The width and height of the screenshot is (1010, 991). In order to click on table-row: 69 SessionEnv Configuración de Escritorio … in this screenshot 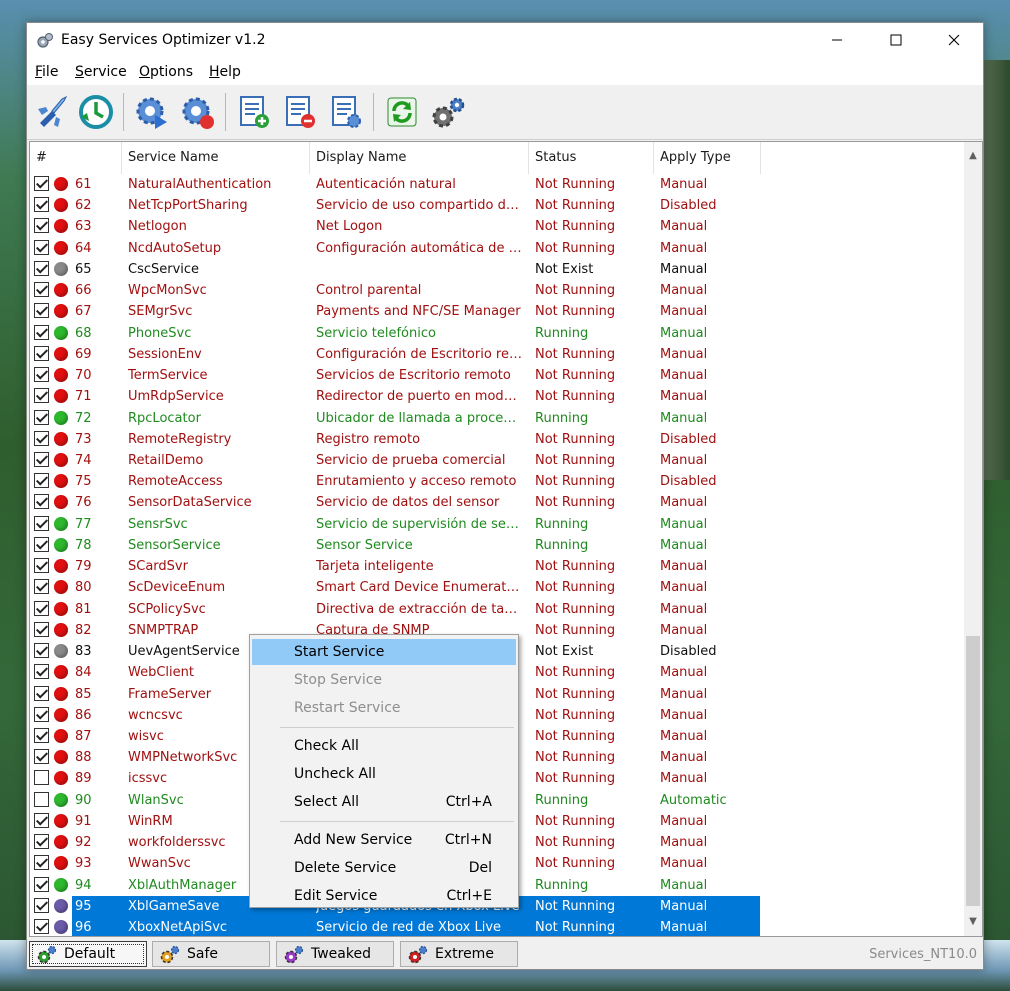, I will do `click(497, 354)`.